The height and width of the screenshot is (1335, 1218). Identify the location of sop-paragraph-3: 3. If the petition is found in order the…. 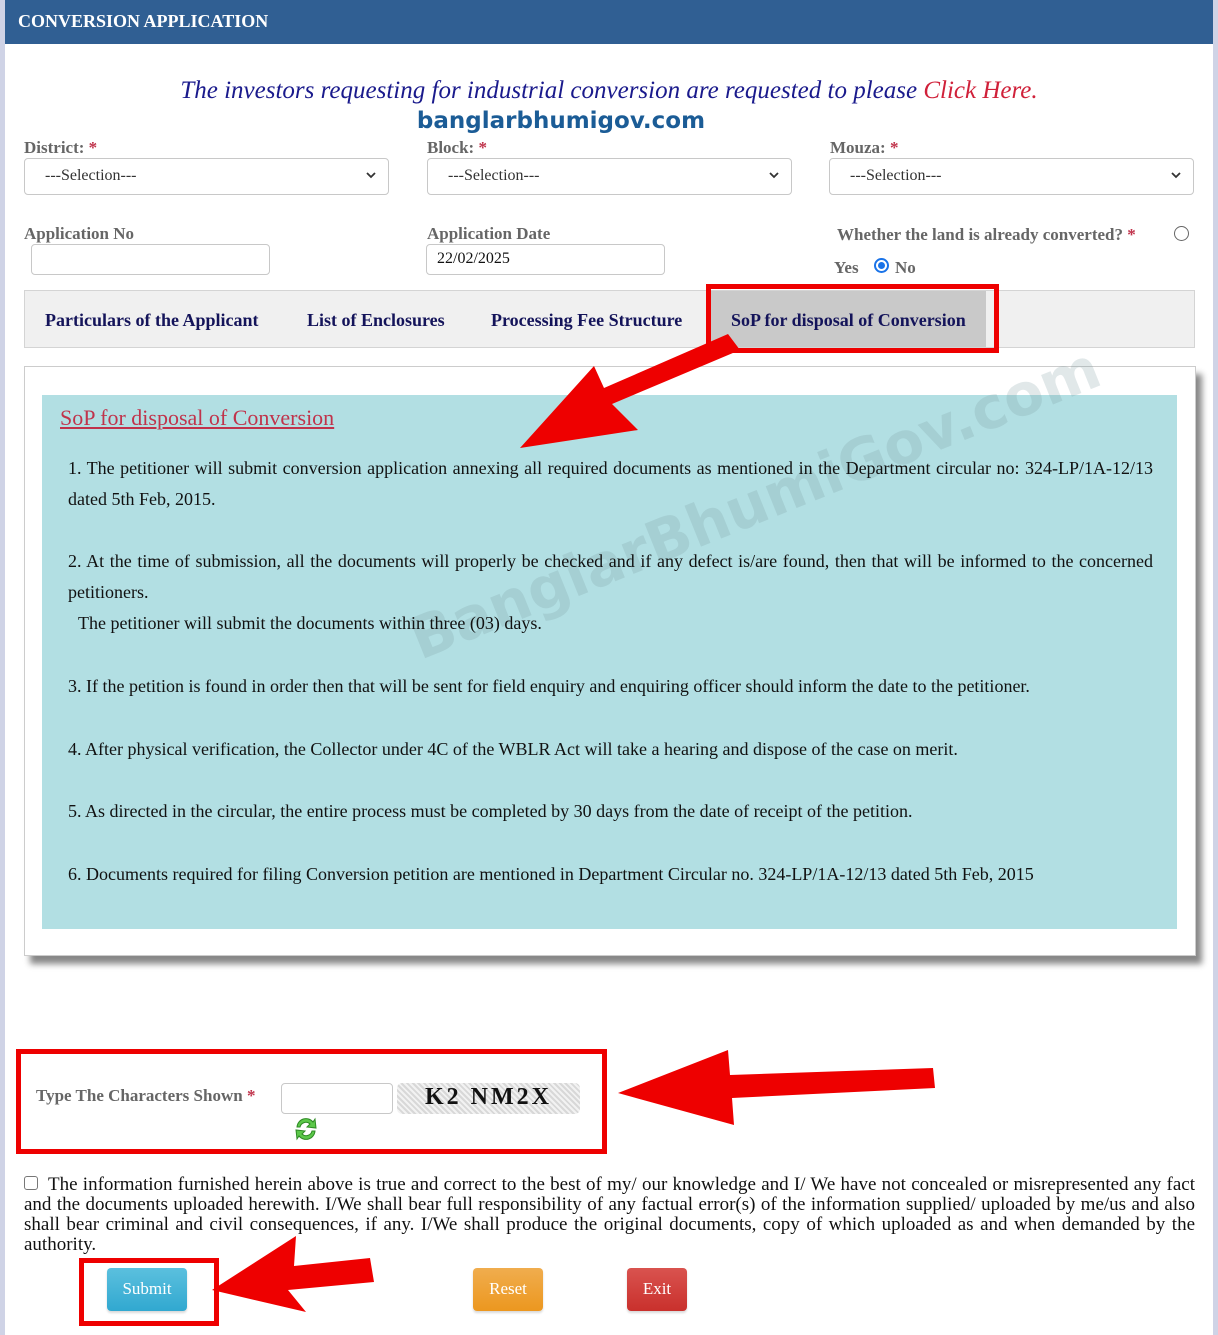
(549, 686).